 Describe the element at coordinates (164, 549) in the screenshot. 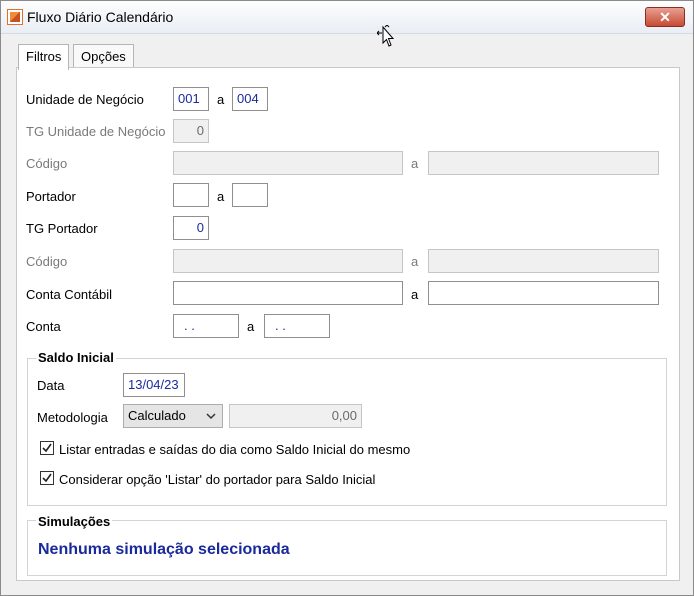

I see `simulacao-status-text: Nenhuma simulação selecionada` at that location.